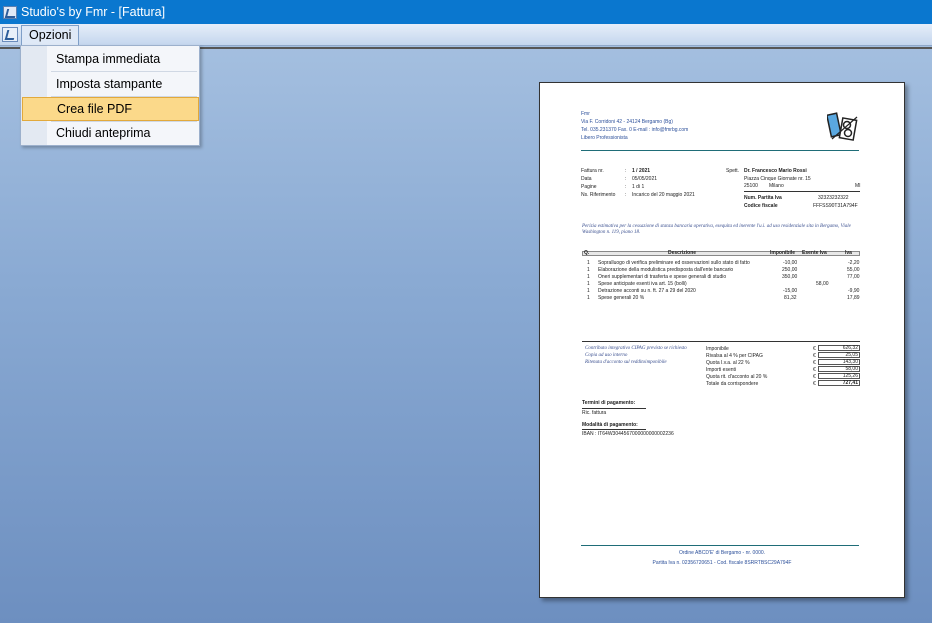  What do you see at coordinates (598, 195) in the screenshot?
I see `rif-label: Ns. Riferimento` at bounding box center [598, 195].